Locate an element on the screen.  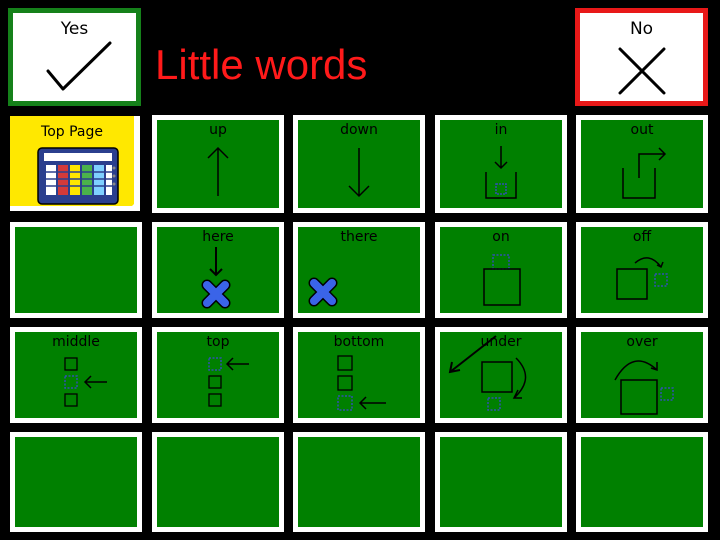
in-icon is located at coordinates (501, 172).